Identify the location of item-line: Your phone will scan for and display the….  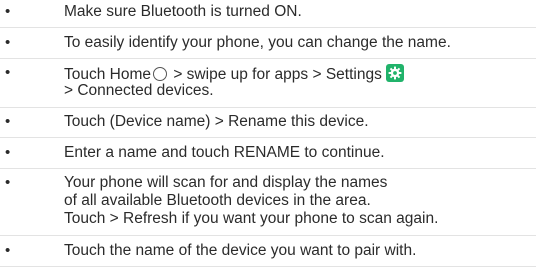
(226, 182).